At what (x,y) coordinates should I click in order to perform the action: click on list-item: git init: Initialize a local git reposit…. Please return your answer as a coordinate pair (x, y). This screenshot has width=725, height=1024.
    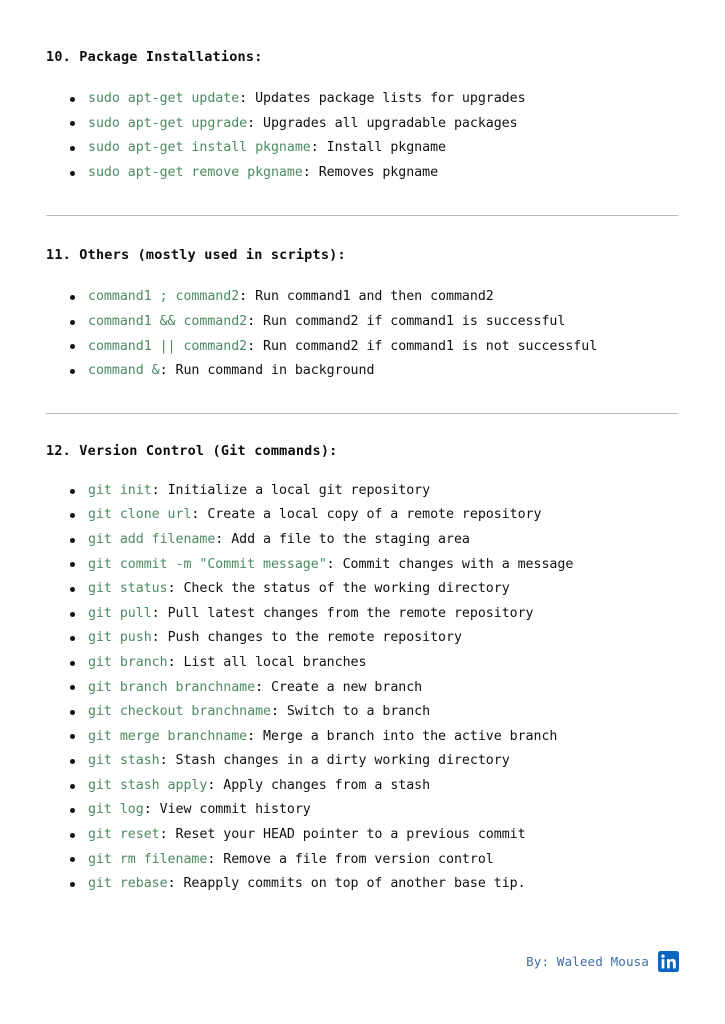
    Looking at the image, I should click on (362, 491).